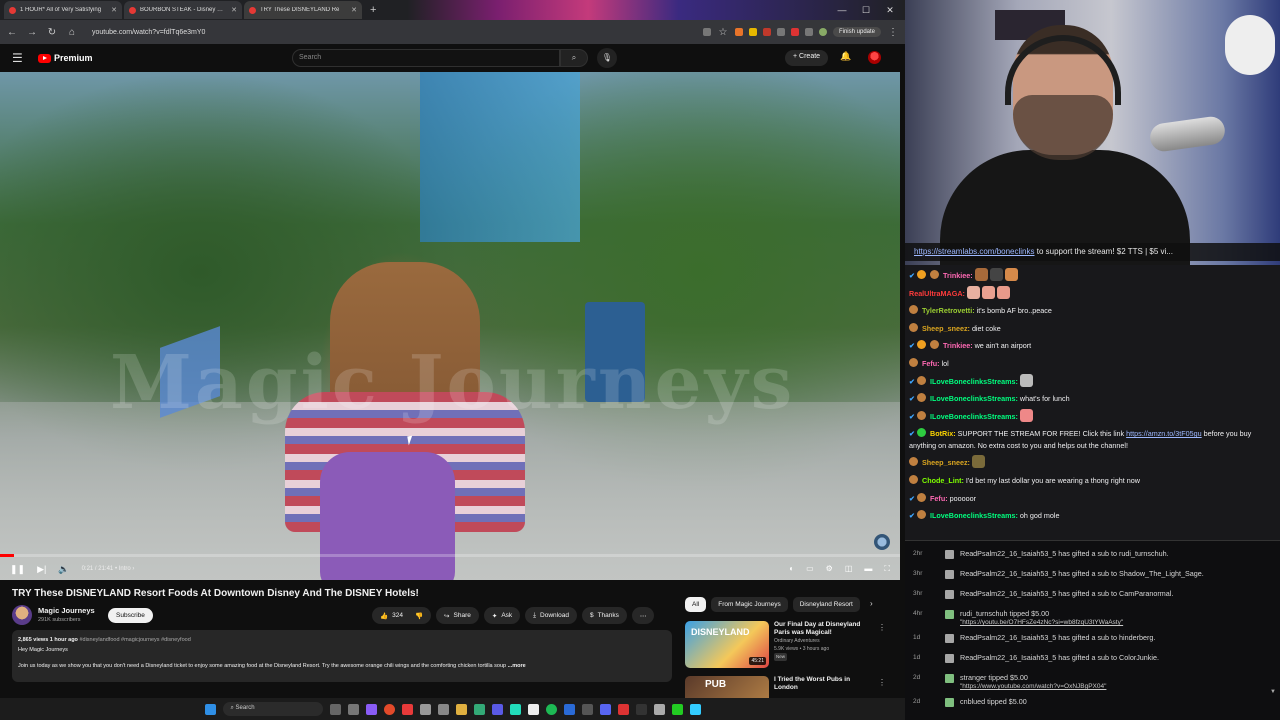 Image resolution: width=1280 pixels, height=720 pixels. What do you see at coordinates (353, 709) in the screenshot?
I see `widgets-icon` at bounding box center [353, 709].